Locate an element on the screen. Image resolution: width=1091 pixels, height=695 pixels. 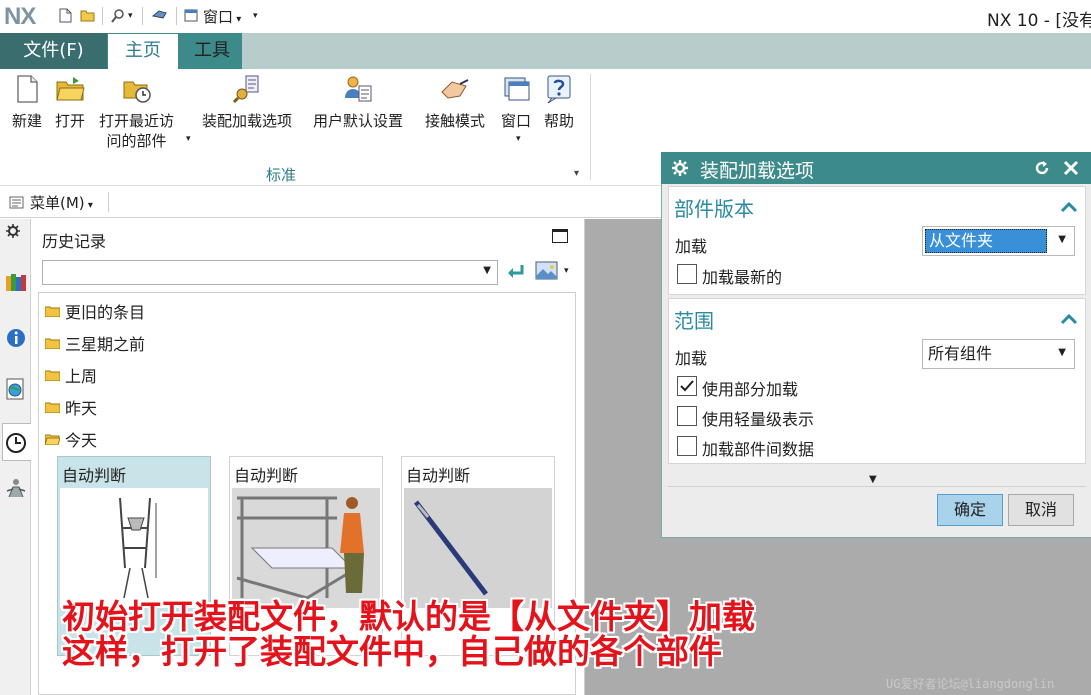
menu-icon is located at coordinates (17, 202).